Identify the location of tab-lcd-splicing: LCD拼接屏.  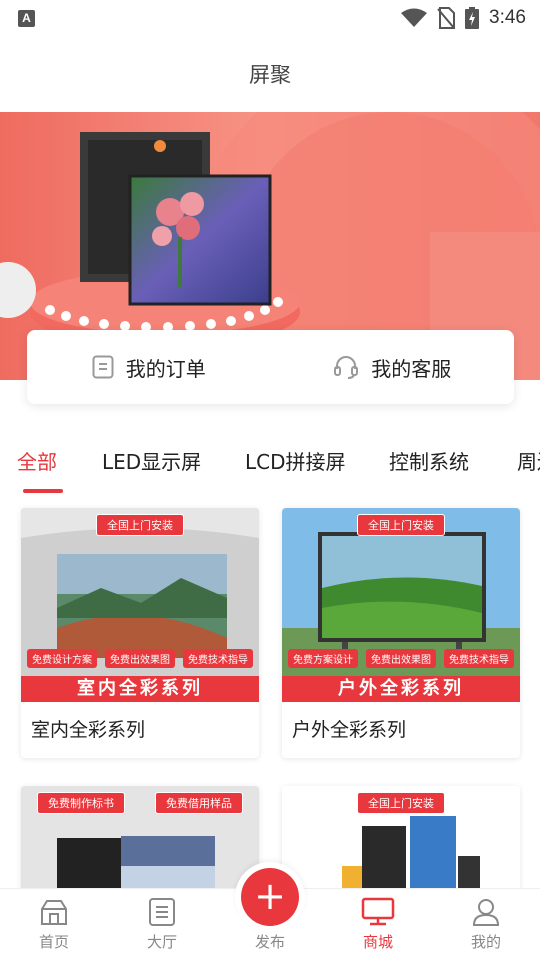
(295, 466).